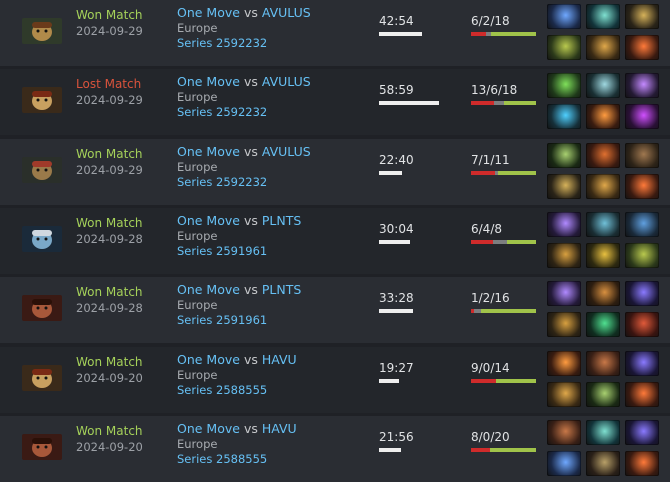 The height and width of the screenshot is (482, 670). I want to click on troll-warlord-hero-icon, so click(42, 169).